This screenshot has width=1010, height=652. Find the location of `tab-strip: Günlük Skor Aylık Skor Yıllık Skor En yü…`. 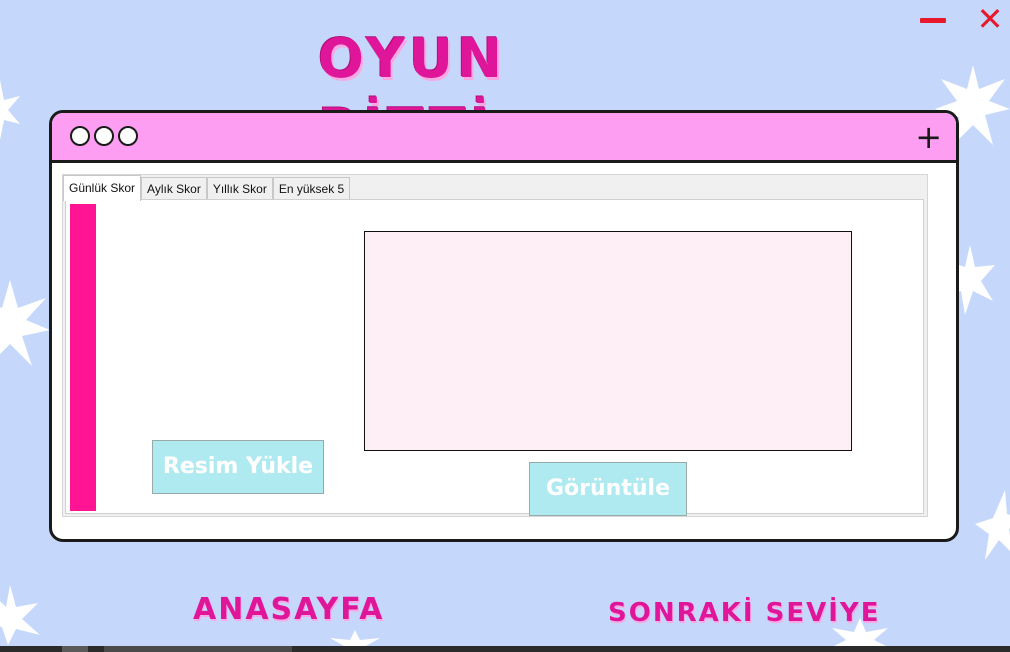

tab-strip: Günlük Skor Aylık Skor Yıllık Skor En yü… is located at coordinates (207, 188).